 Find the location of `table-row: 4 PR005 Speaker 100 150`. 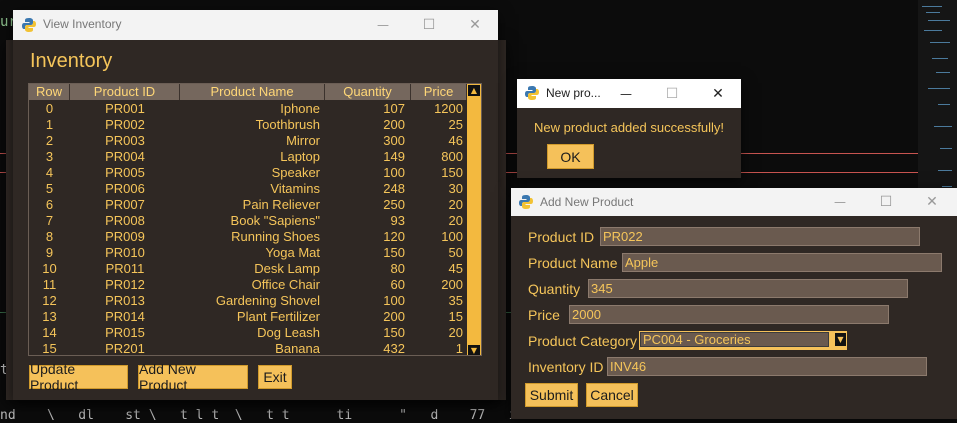

table-row: 4 PR005 Speaker 100 150 is located at coordinates (249, 173).